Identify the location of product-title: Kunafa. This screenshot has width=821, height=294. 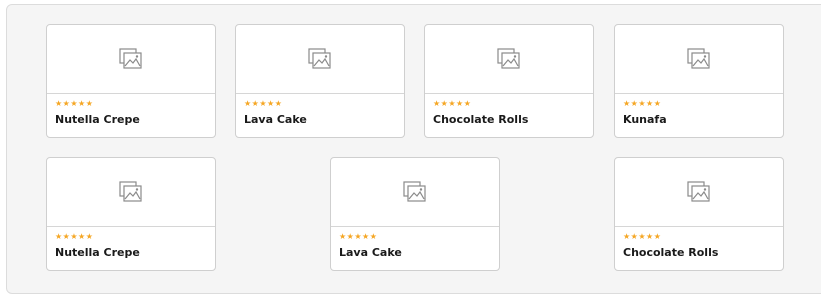
(645, 119).